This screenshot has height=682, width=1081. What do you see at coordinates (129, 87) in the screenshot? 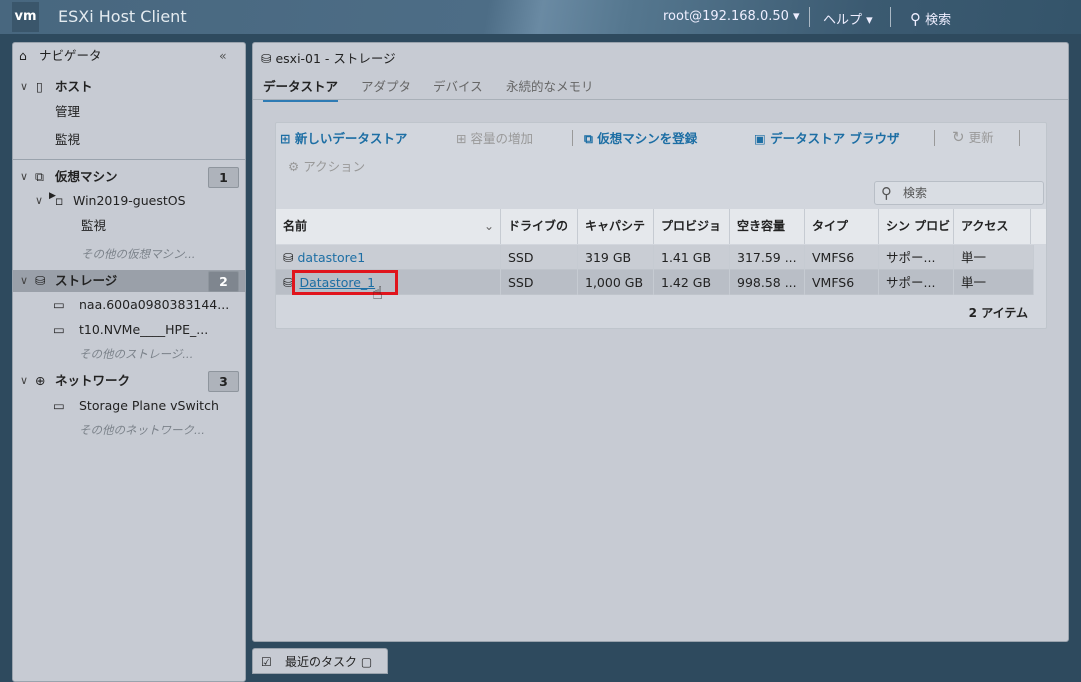
I see `nav-host: ∨ ▯ ホスト` at bounding box center [129, 87].